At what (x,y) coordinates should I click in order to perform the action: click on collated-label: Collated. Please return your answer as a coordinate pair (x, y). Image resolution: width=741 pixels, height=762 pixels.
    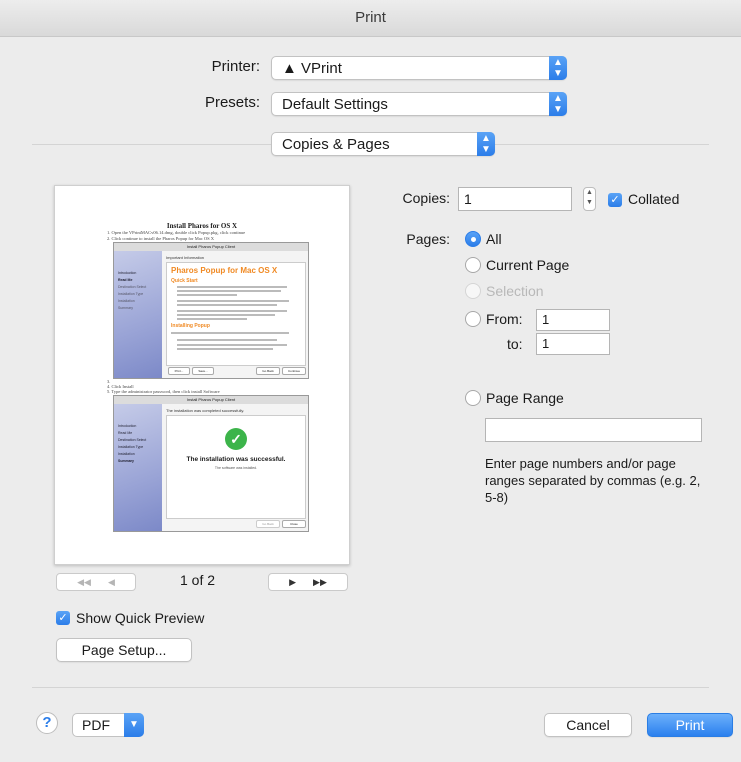
    Looking at the image, I should click on (654, 199).